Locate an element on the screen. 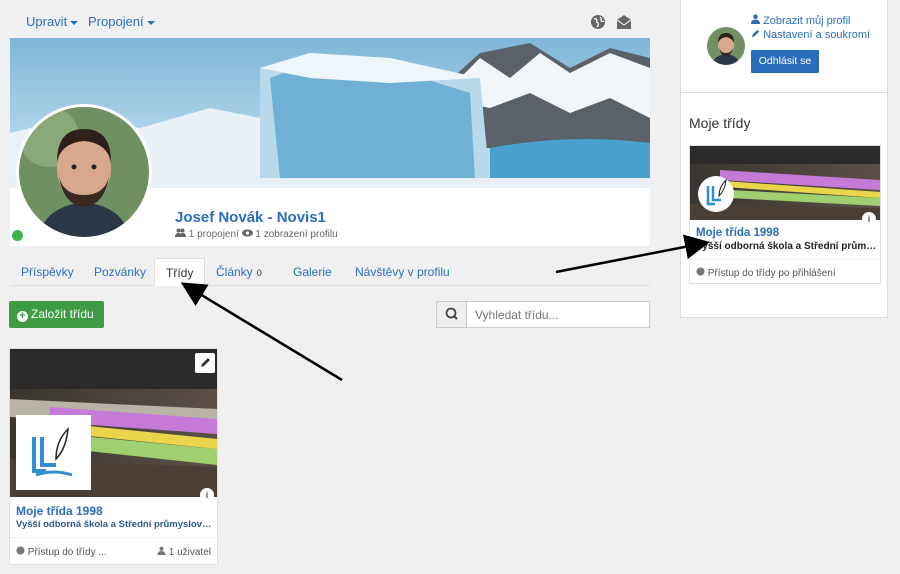 Image resolution: width=900 pixels, height=574 pixels. menu-upravit: Upravit is located at coordinates (52, 21).